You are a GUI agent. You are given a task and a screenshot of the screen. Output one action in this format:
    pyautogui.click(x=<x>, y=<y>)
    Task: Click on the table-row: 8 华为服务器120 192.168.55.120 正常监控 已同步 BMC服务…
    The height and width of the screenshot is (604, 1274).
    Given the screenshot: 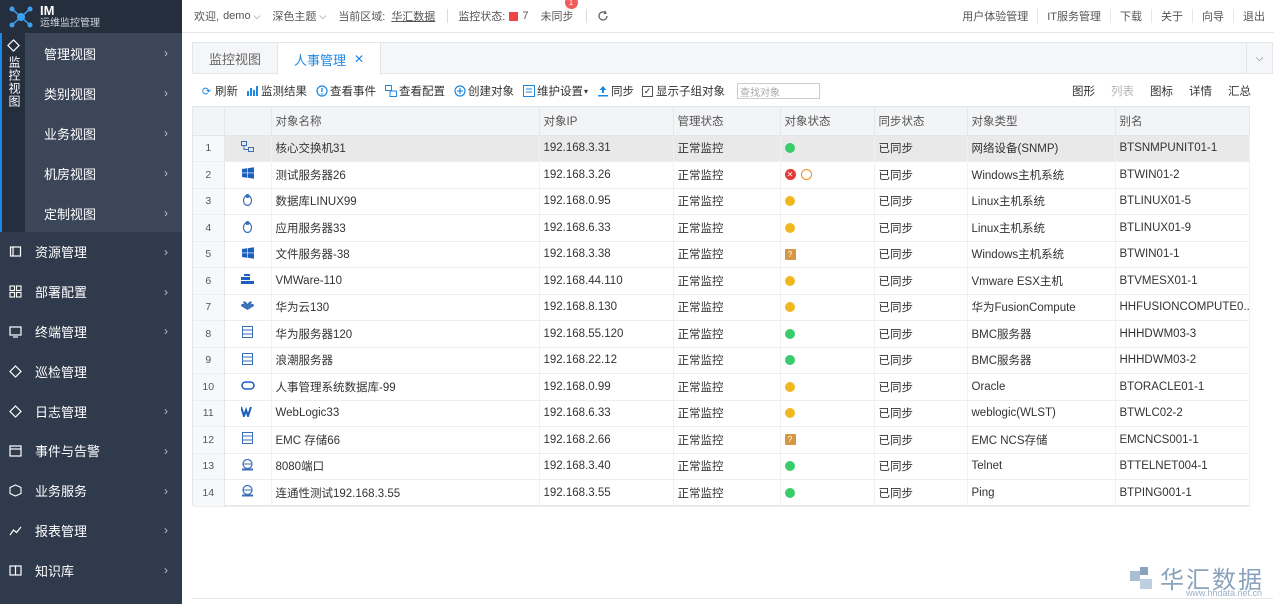 What is the action you would take?
    pyautogui.click(x=721, y=333)
    